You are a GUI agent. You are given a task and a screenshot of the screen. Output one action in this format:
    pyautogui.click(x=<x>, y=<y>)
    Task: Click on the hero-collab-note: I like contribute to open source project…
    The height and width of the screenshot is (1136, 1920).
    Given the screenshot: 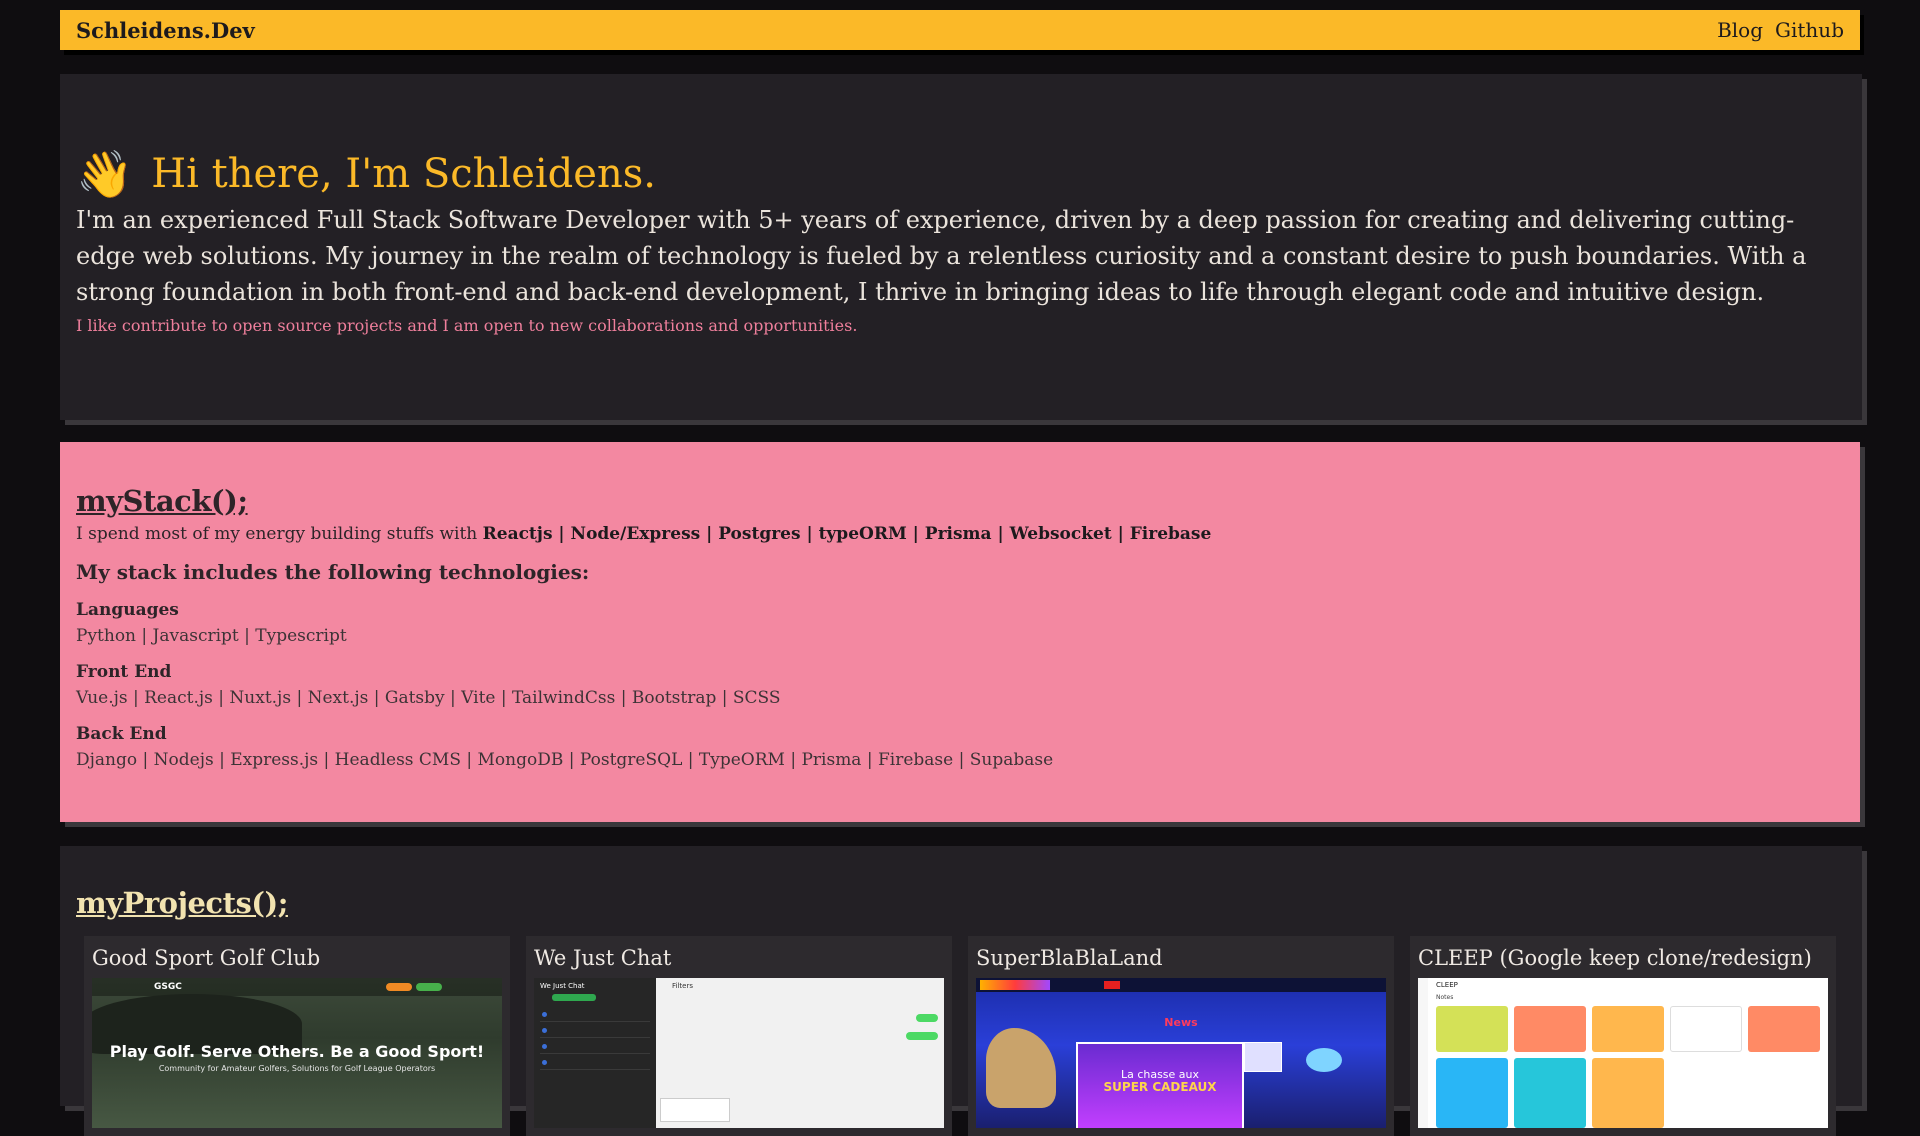 What is the action you would take?
    pyautogui.click(x=467, y=325)
    